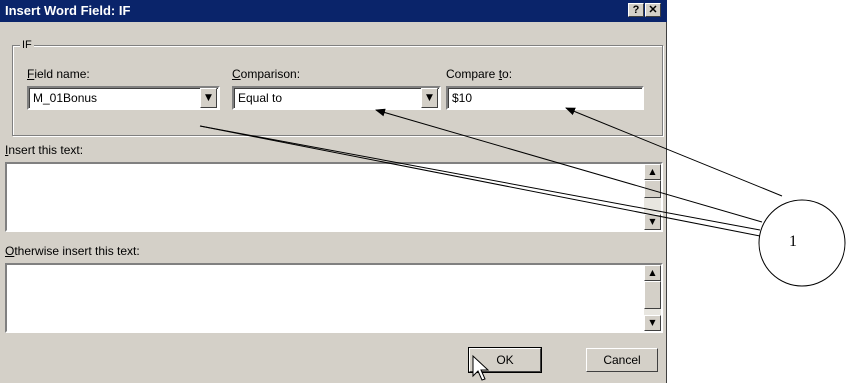  I want to click on callout-arrow-comparison, so click(569, 165).